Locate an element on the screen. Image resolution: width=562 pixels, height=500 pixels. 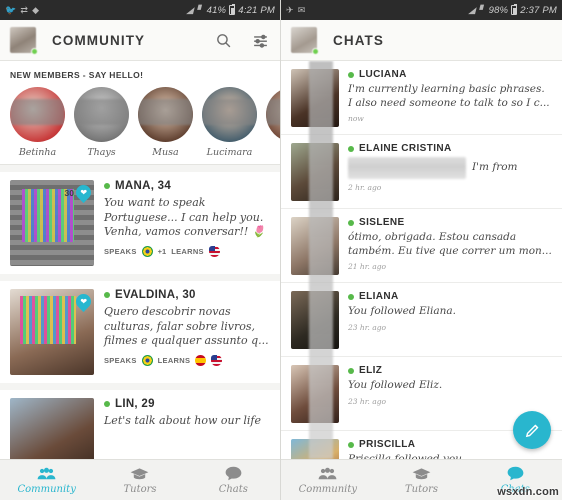
new-member-item: Betinha is located at coordinates (37, 122).